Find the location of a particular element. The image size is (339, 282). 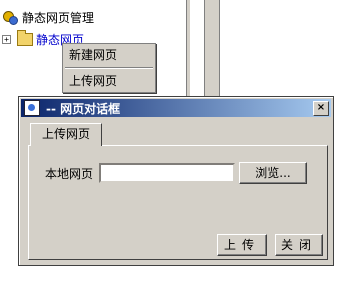

close-button: 关闭 is located at coordinates (299, 245).